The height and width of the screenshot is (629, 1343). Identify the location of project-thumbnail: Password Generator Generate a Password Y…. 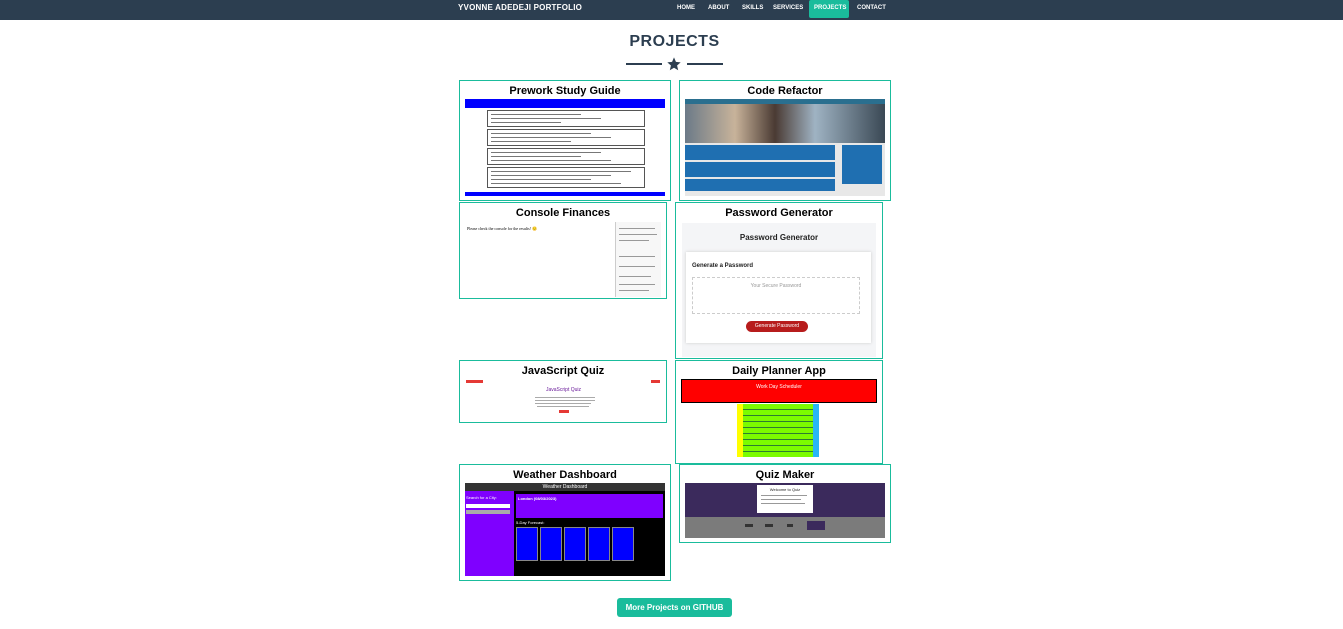
(779, 290).